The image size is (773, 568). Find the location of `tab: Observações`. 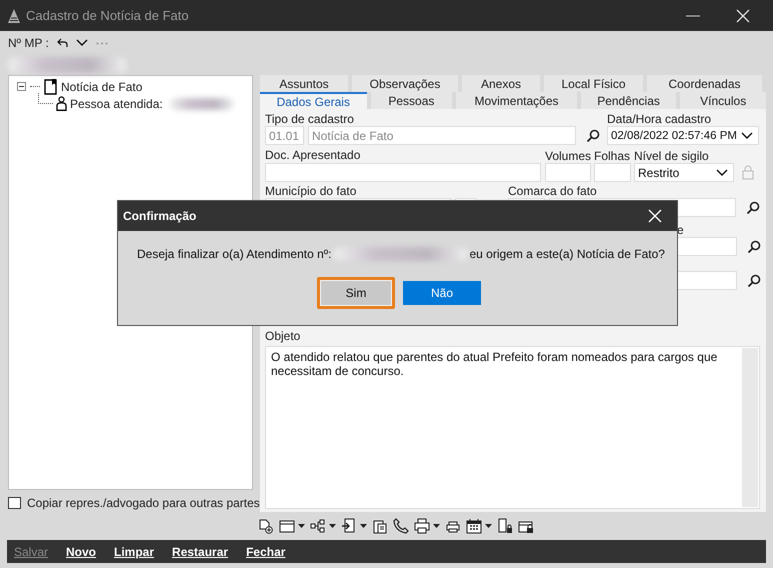

tab: Observações is located at coordinates (405, 83).